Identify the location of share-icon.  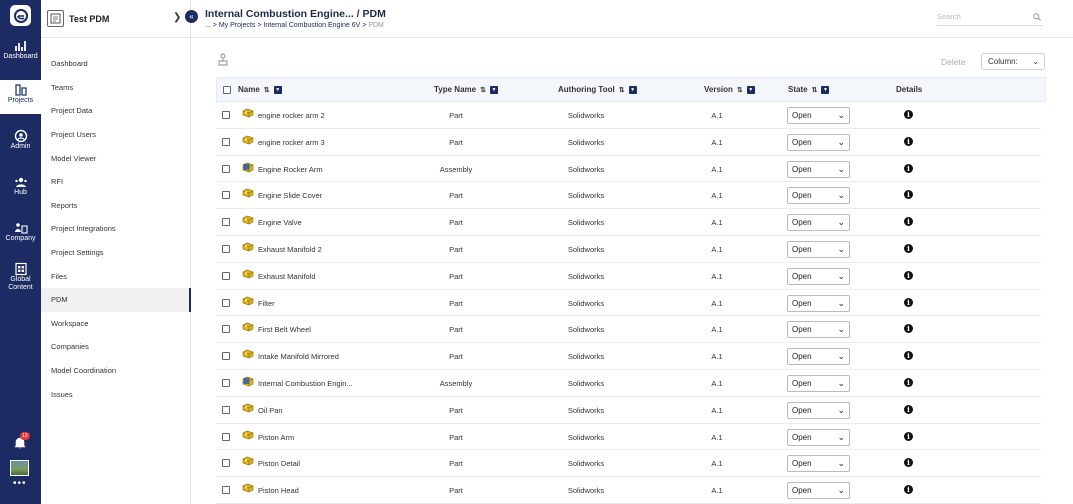
(223, 62).